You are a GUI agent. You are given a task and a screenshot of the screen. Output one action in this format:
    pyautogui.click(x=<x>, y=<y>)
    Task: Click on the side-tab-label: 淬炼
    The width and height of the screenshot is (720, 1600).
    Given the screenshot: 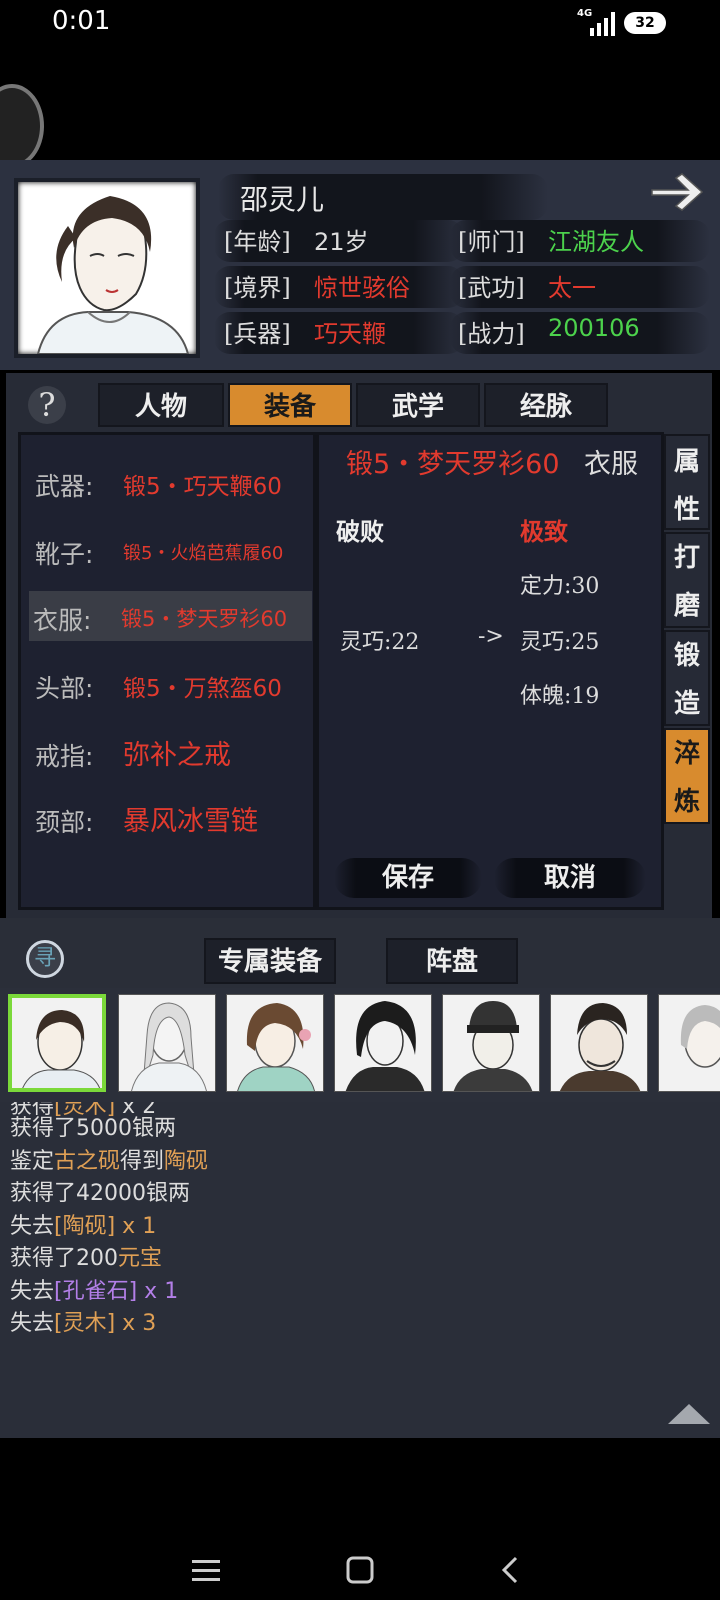 What is the action you would take?
    pyautogui.click(x=687, y=778)
    